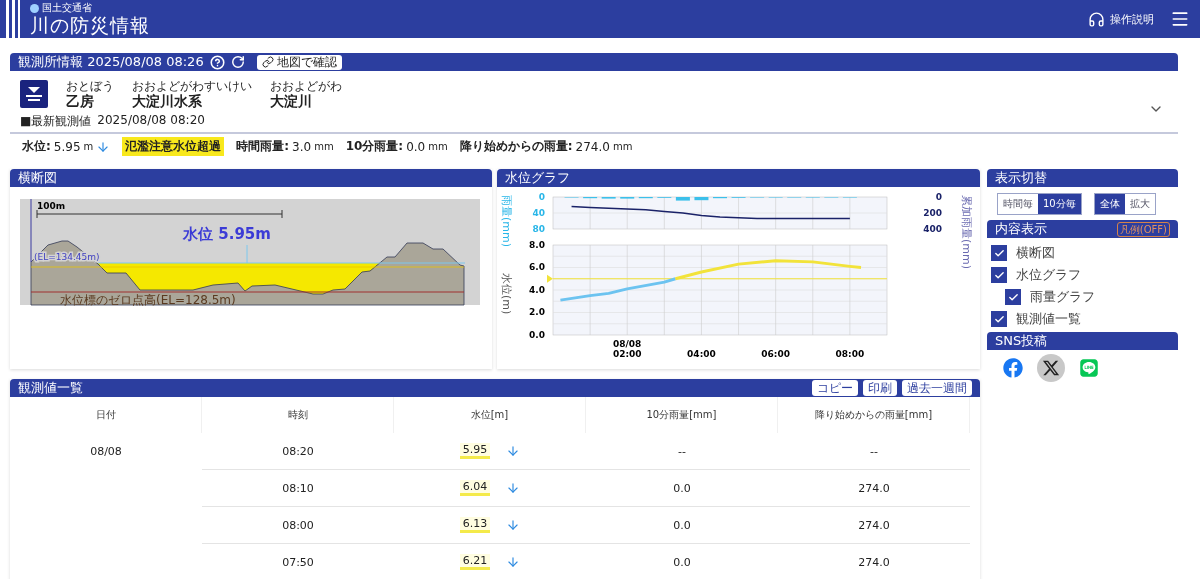 Image resolution: width=1200 pixels, height=579 pixels. I want to click on axis-title: 水位(m), so click(506, 294).